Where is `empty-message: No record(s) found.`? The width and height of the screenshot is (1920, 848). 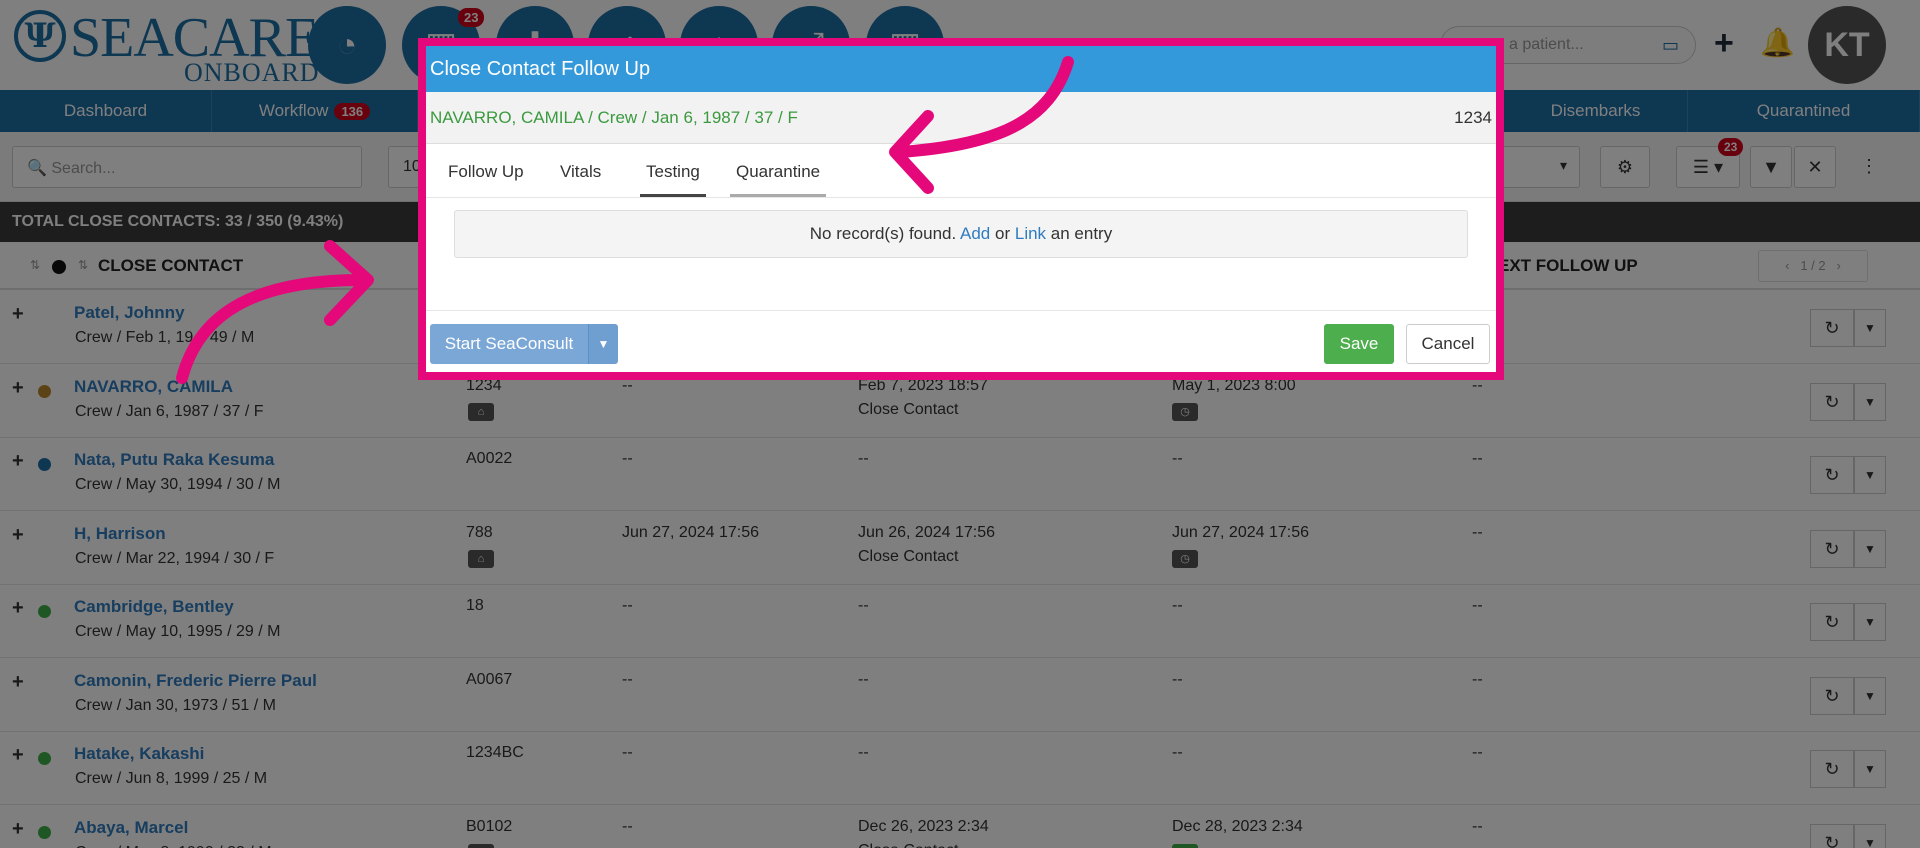 empty-message: No record(s) found. is located at coordinates (883, 233).